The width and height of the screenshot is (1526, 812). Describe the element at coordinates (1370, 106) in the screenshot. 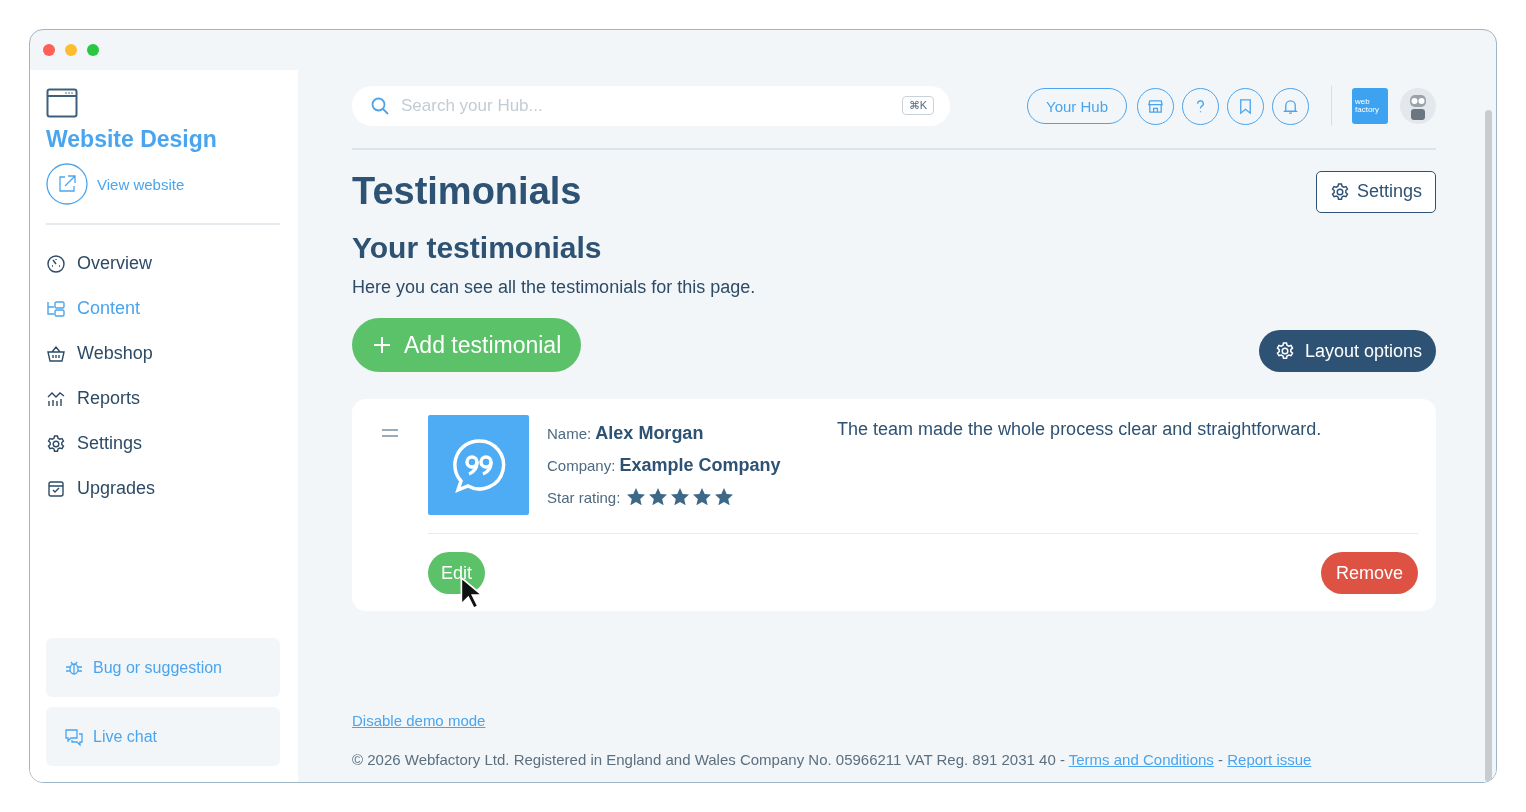

I see `logo: web factory` at that location.